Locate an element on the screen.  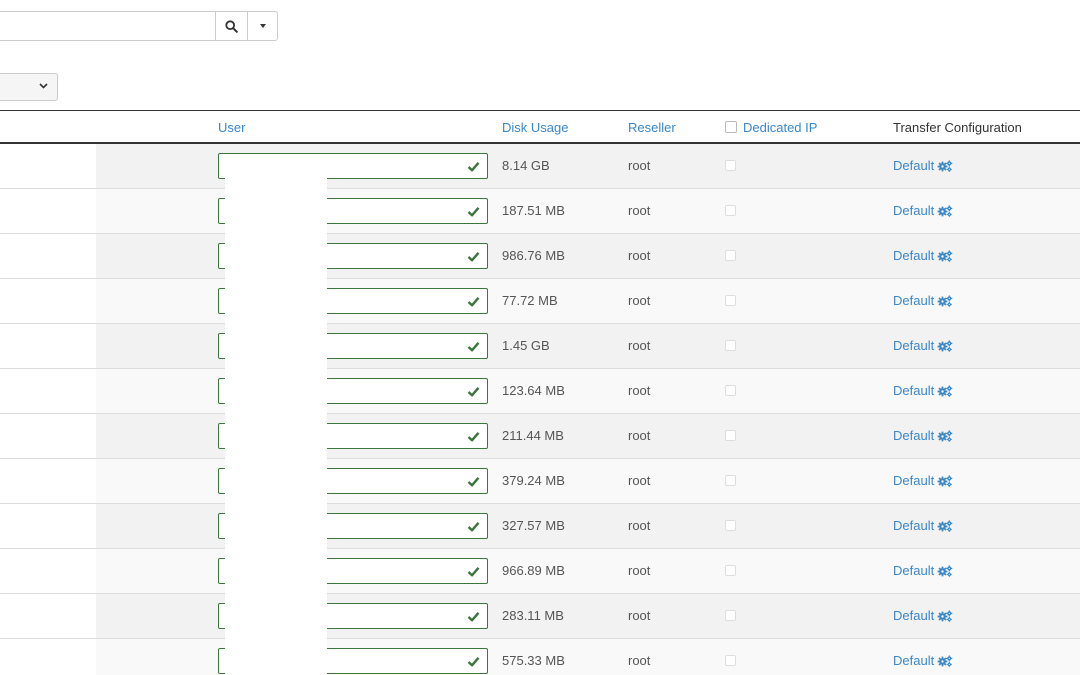
table-row: 1.45 GB root Default is located at coordinates (540, 346).